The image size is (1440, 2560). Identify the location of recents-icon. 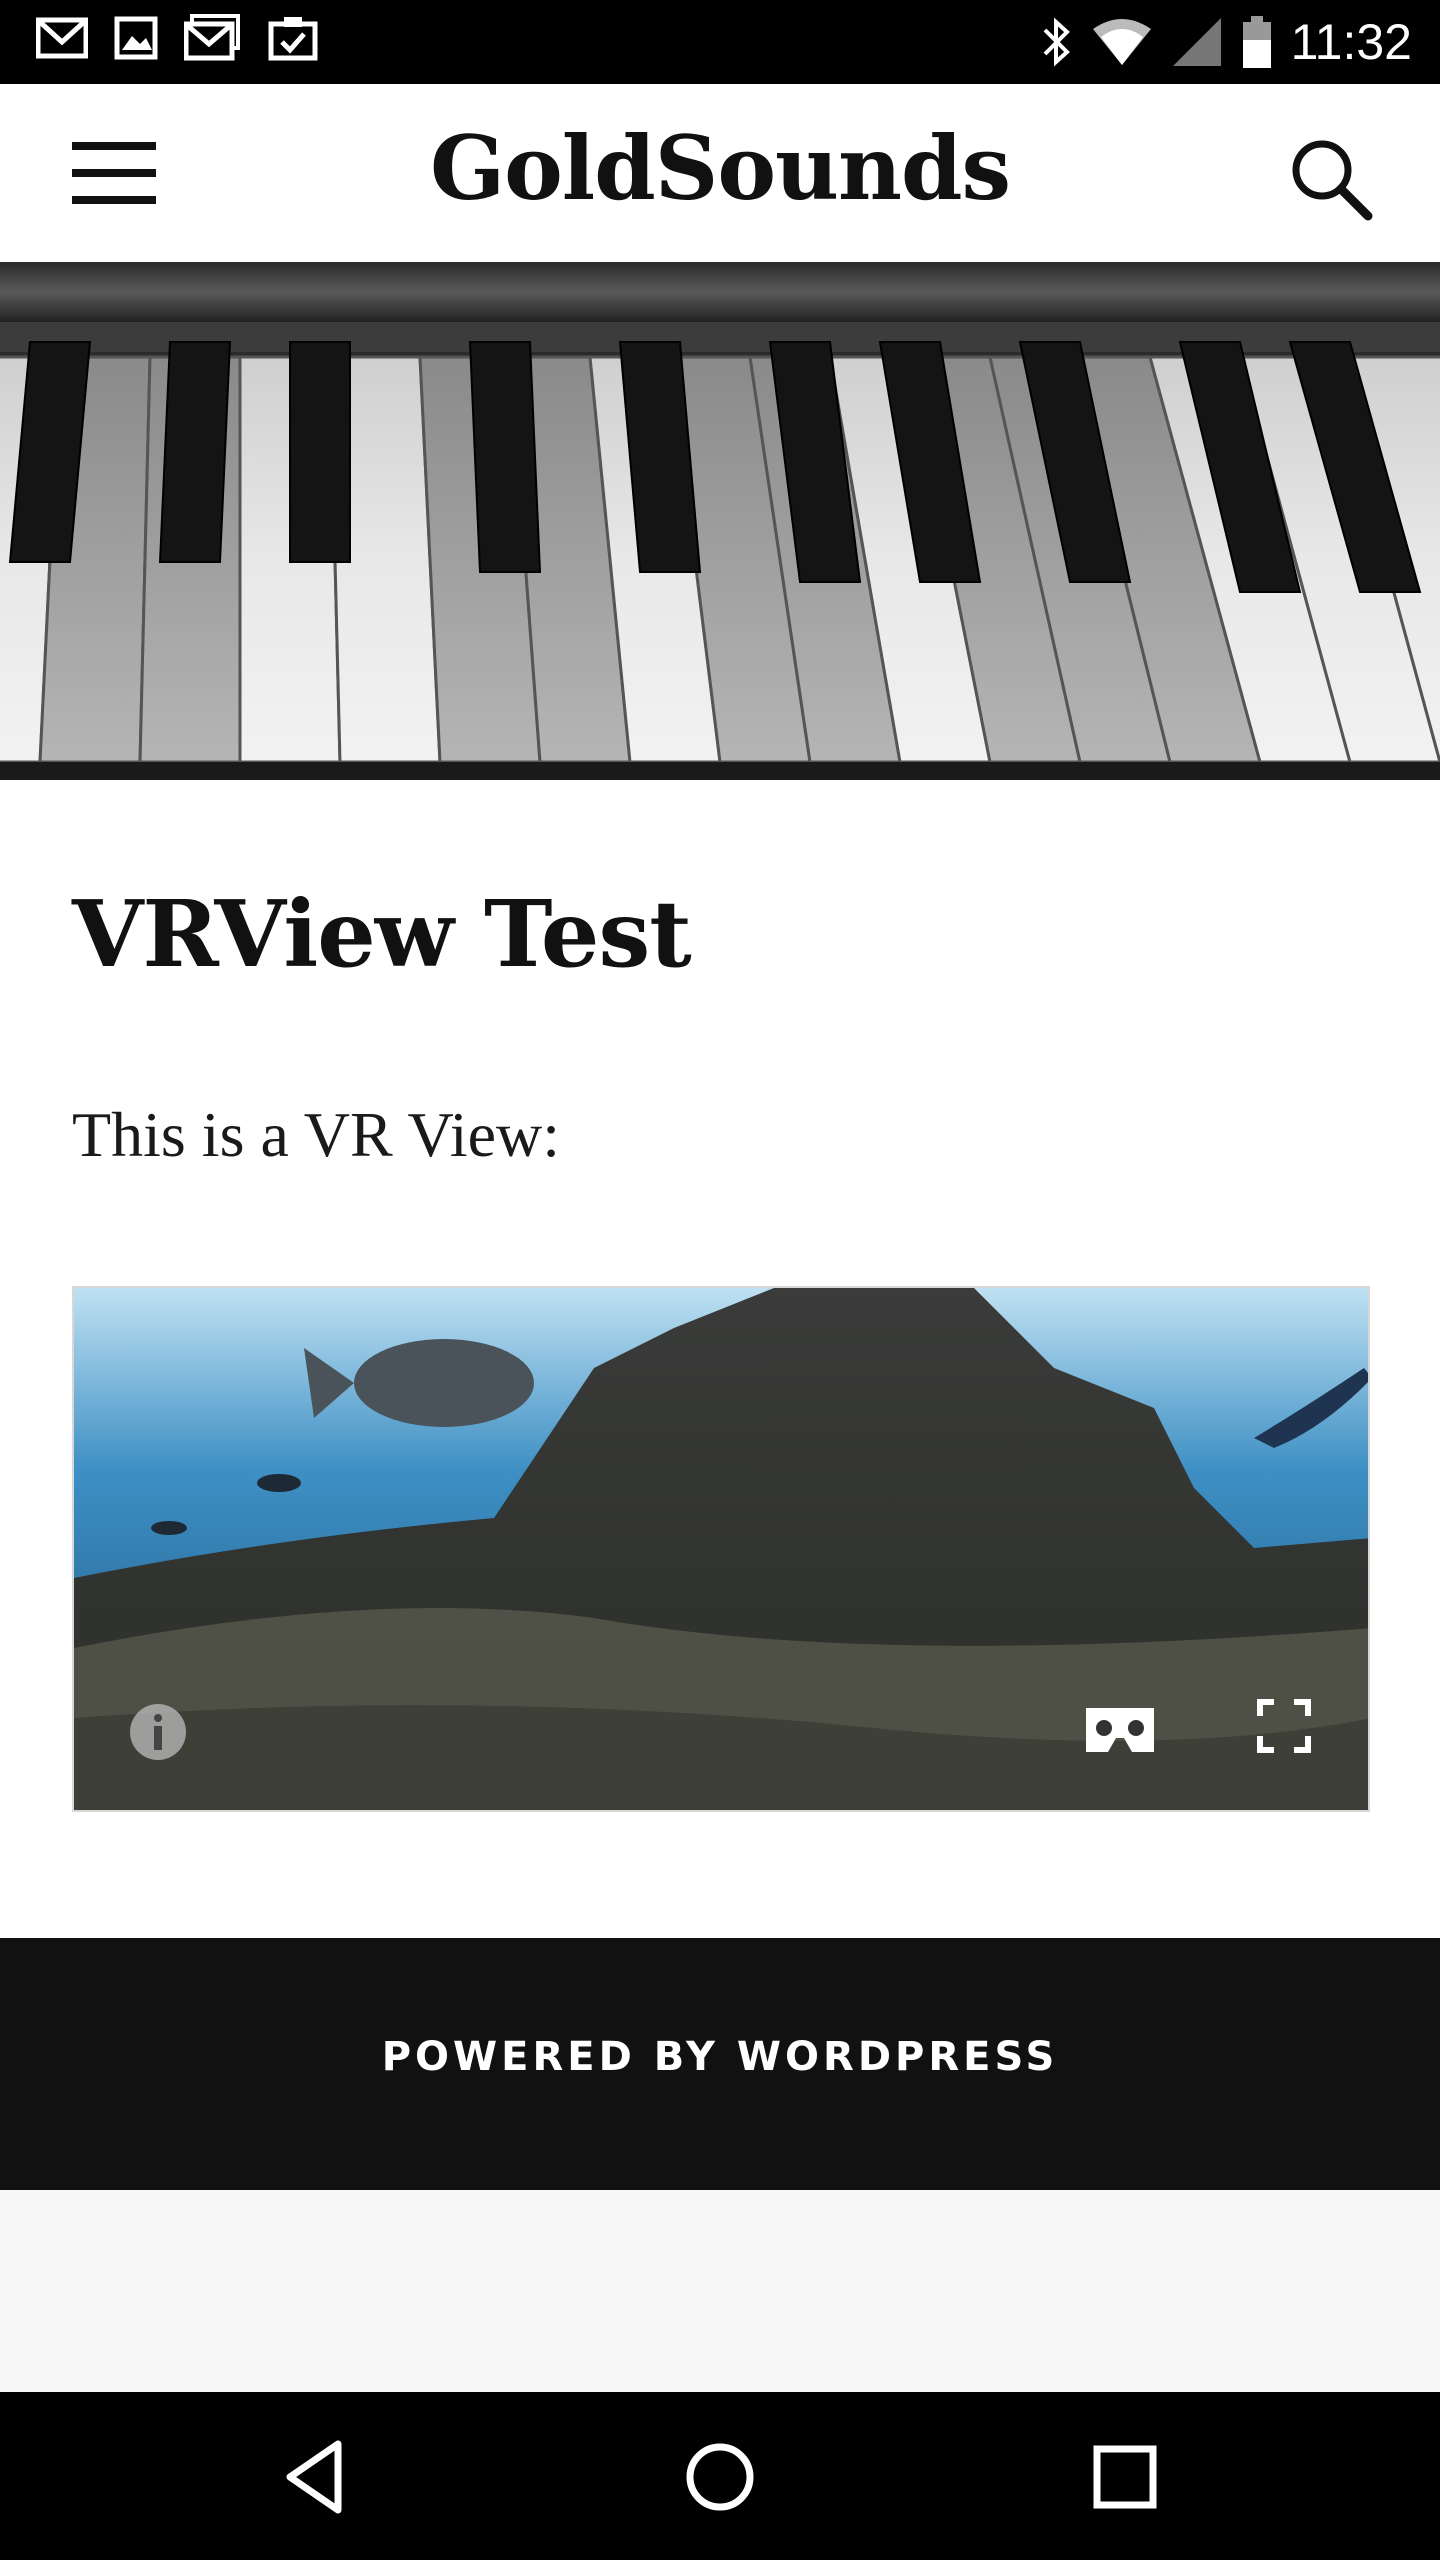
(1125, 2477).